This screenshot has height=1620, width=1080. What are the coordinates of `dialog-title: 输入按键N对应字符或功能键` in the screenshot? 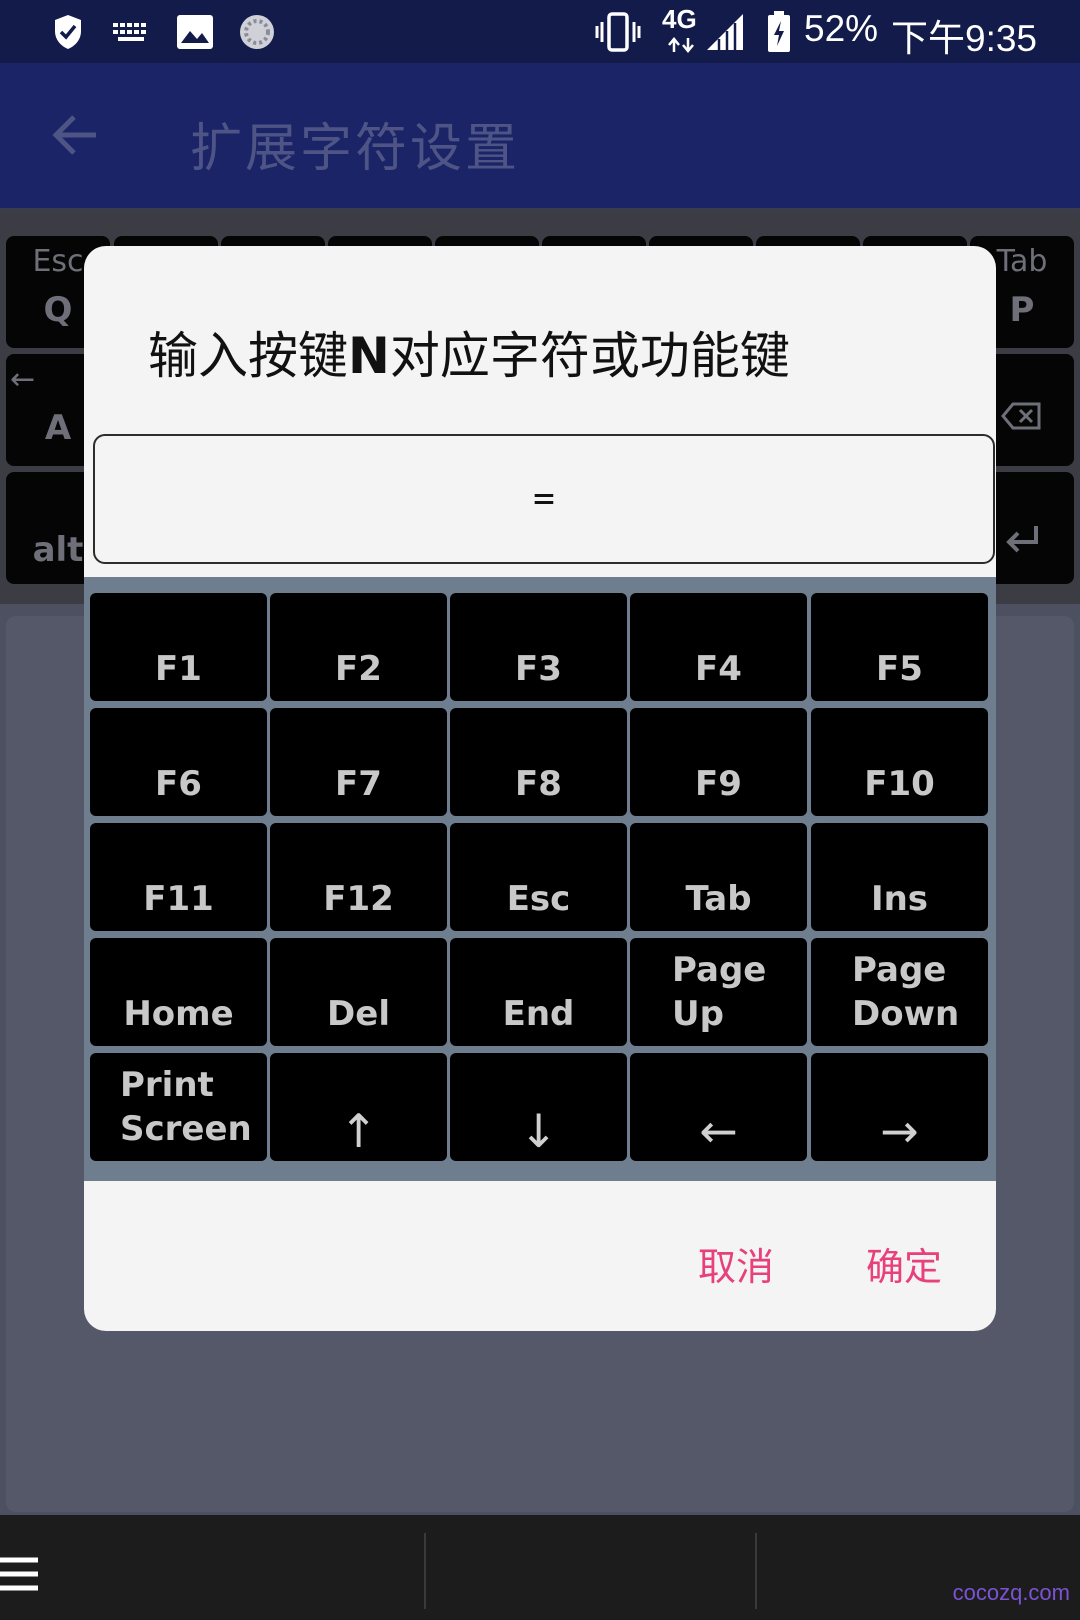 It's located at (469, 352).